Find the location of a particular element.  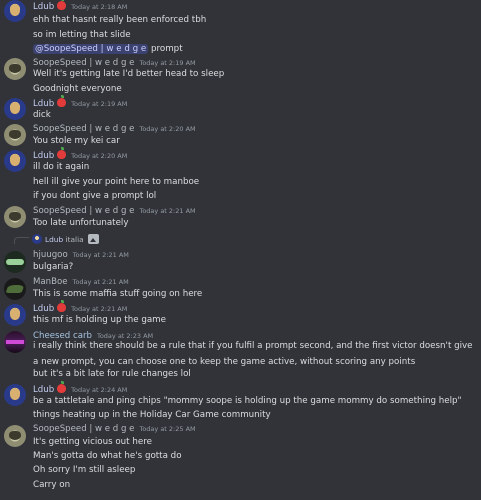

username: Ldub Today at 2:19 AM is located at coordinates (80, 102).